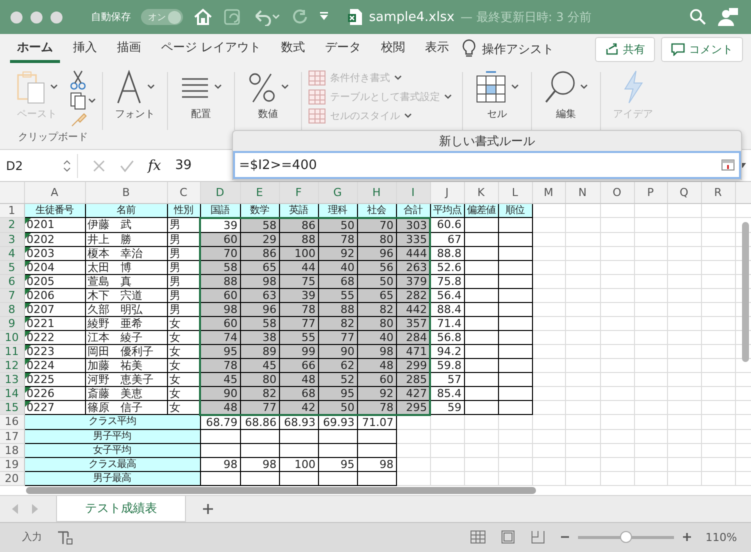 The width and height of the screenshot is (751, 552). I want to click on macro-record-icon, so click(65, 537).